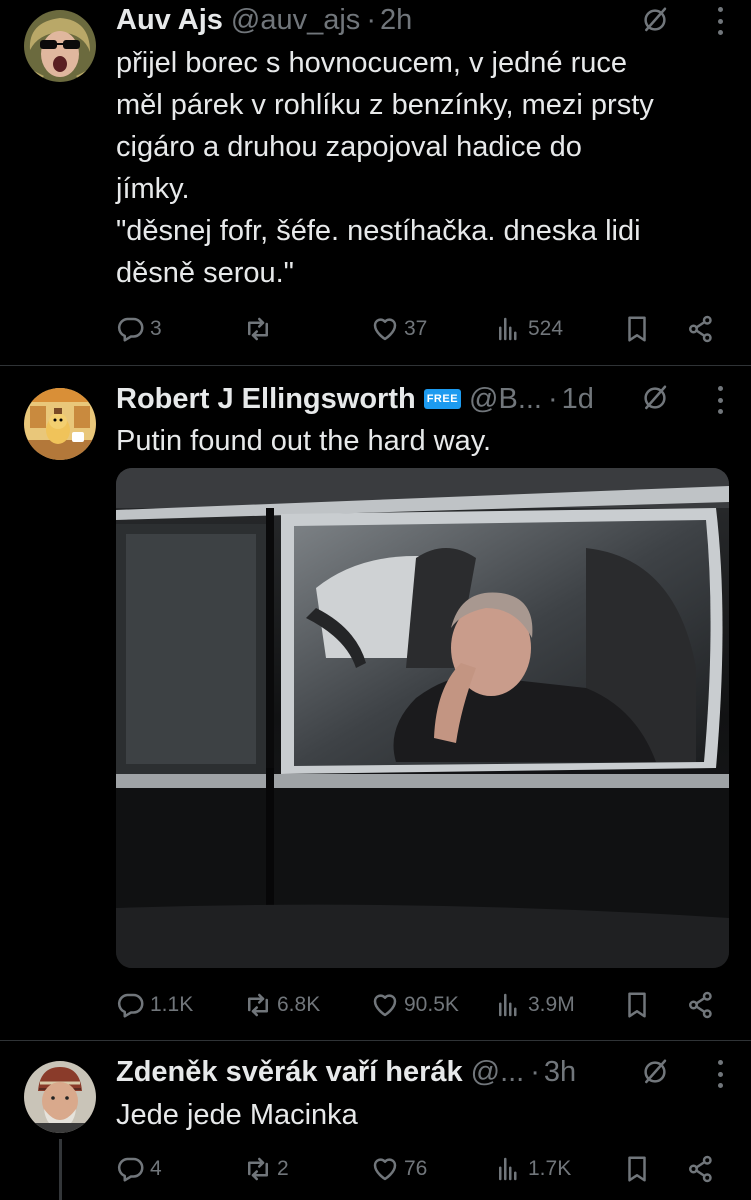  I want to click on reply-button: 3, so click(139, 329).